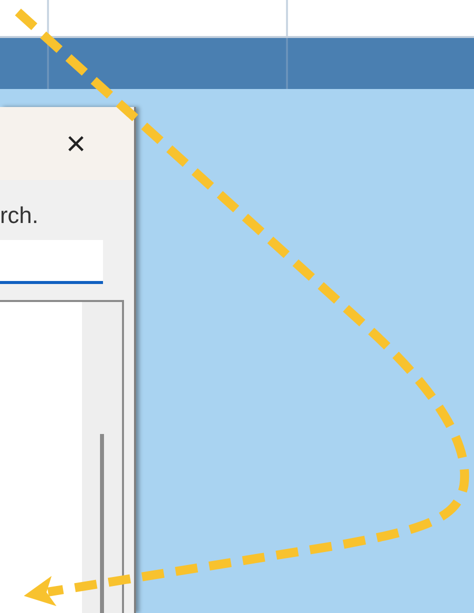  I want to click on close-button: ×, so click(76, 143).